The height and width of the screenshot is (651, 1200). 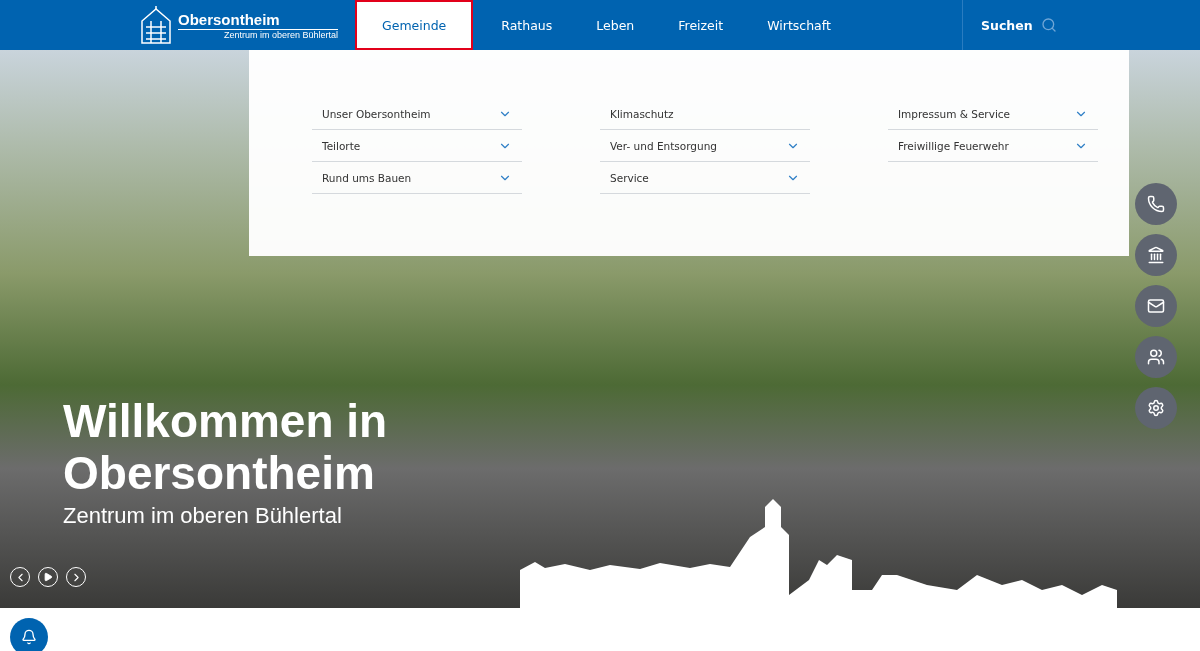 I want to click on people-icon, so click(x=1156, y=357).